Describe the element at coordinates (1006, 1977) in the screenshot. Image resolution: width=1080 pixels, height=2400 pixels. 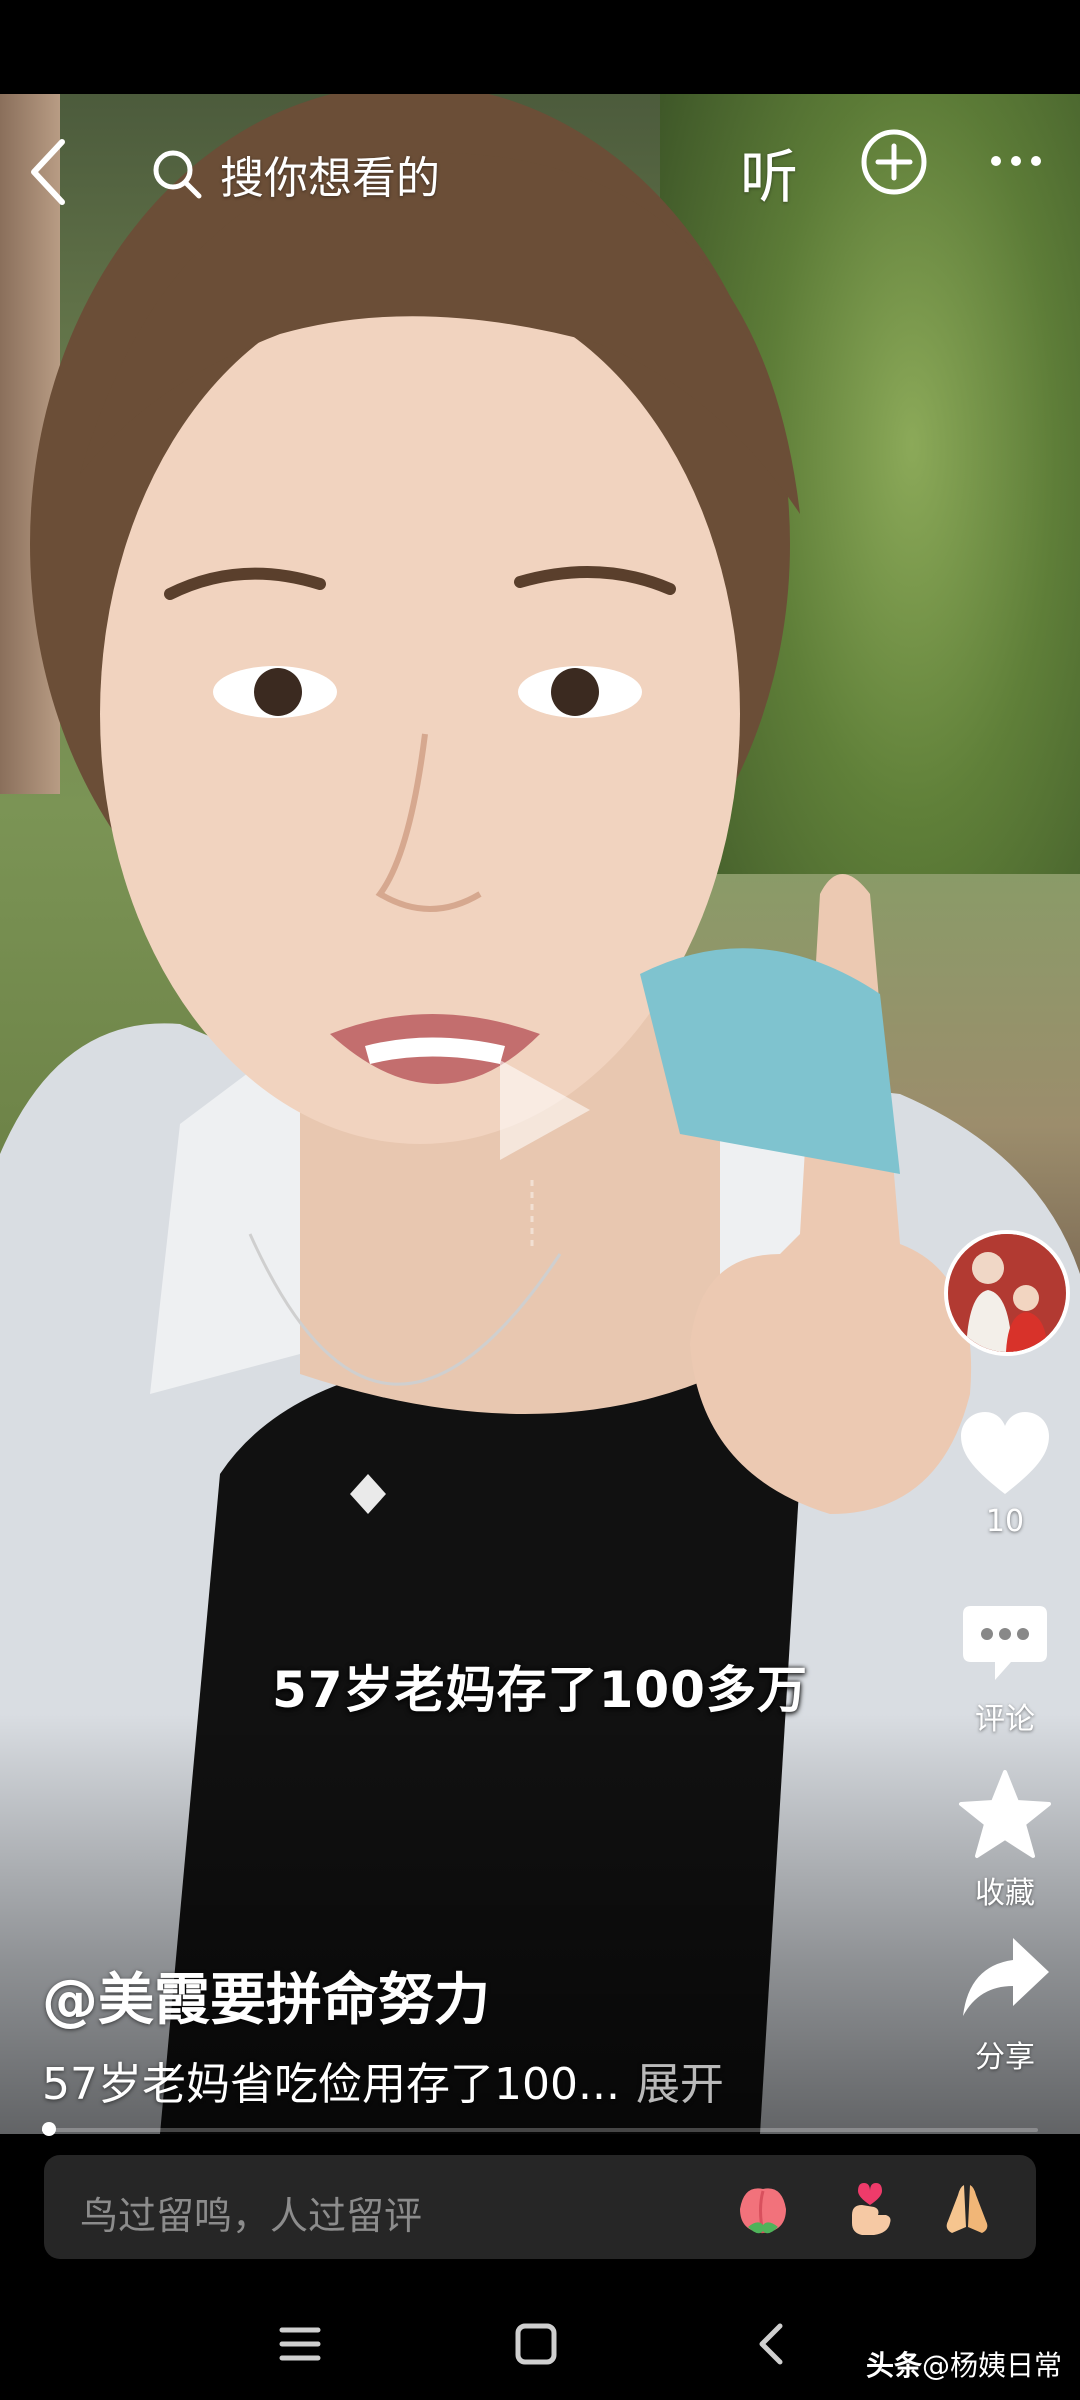
I see `share-arrow-icon` at that location.